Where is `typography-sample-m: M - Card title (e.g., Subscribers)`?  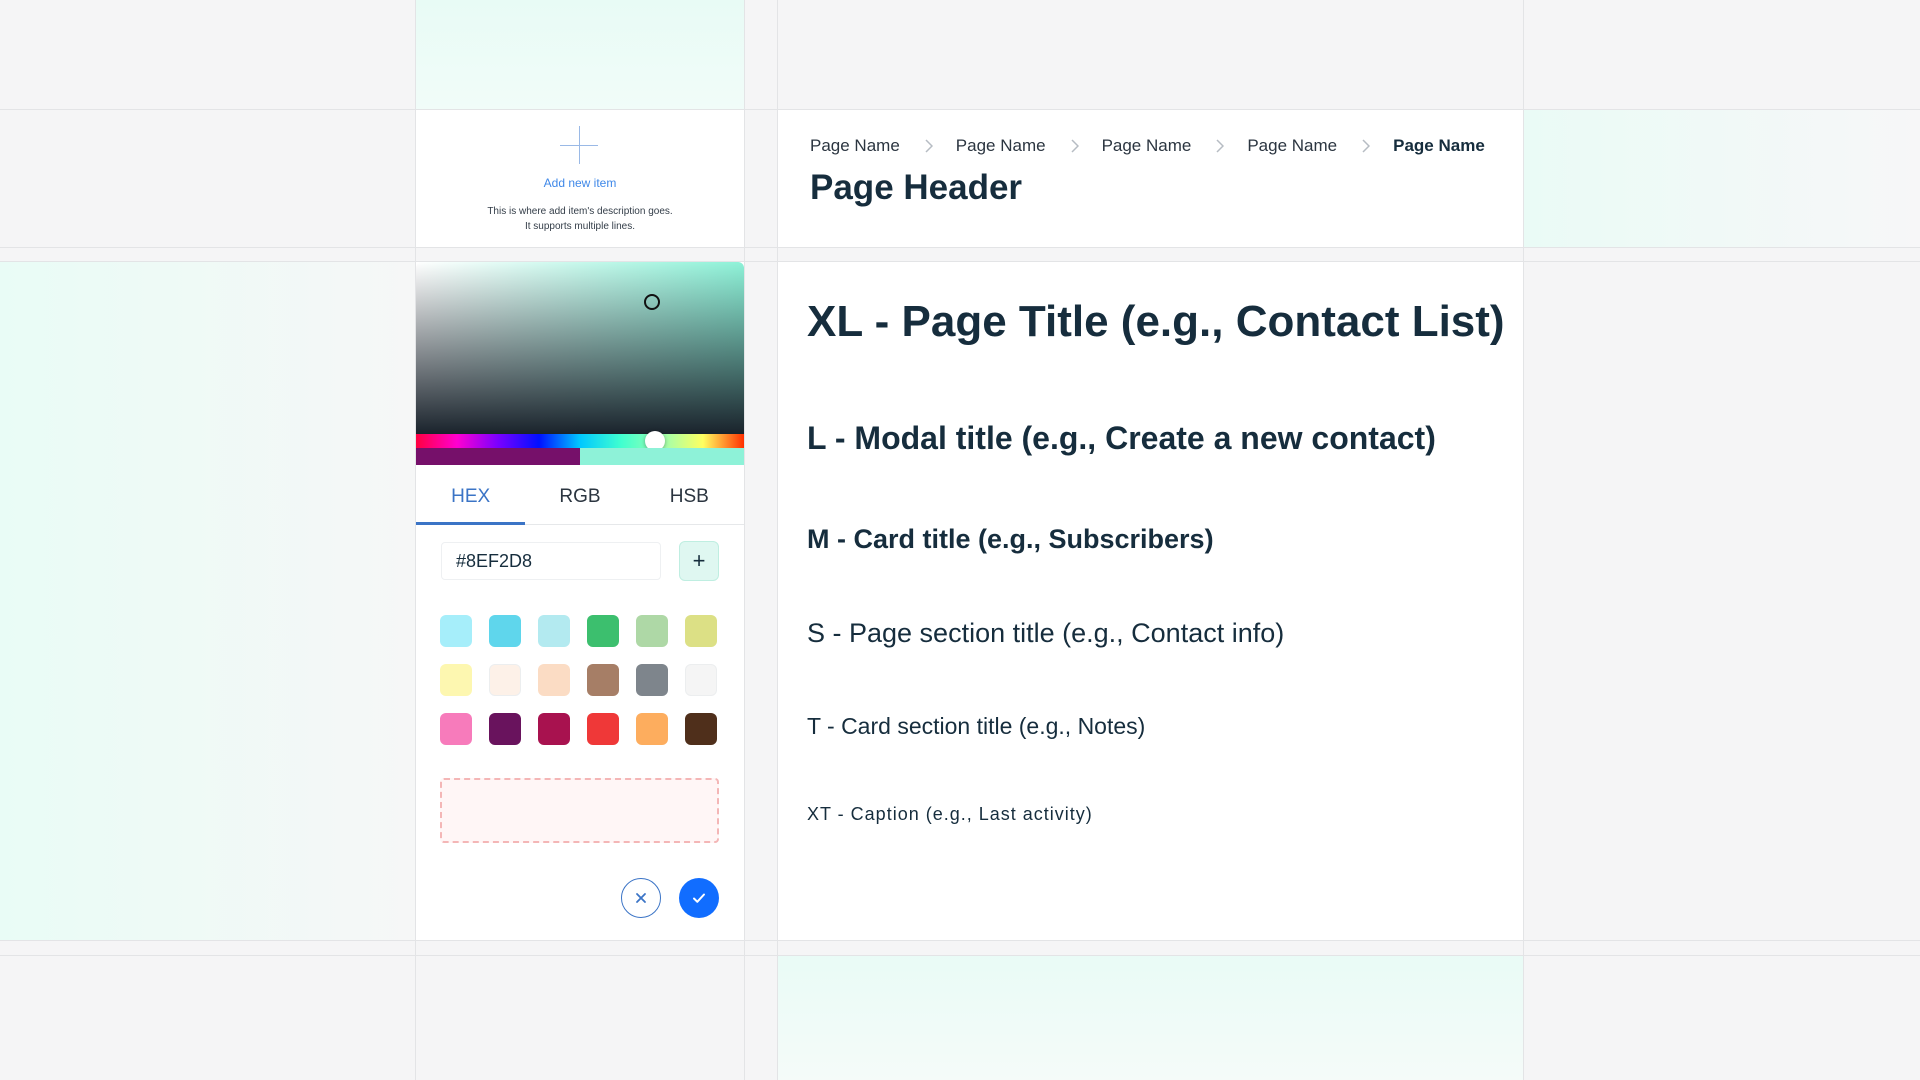
typography-sample-m: M - Card title (e.g., Subscribers) is located at coordinates (1010, 539).